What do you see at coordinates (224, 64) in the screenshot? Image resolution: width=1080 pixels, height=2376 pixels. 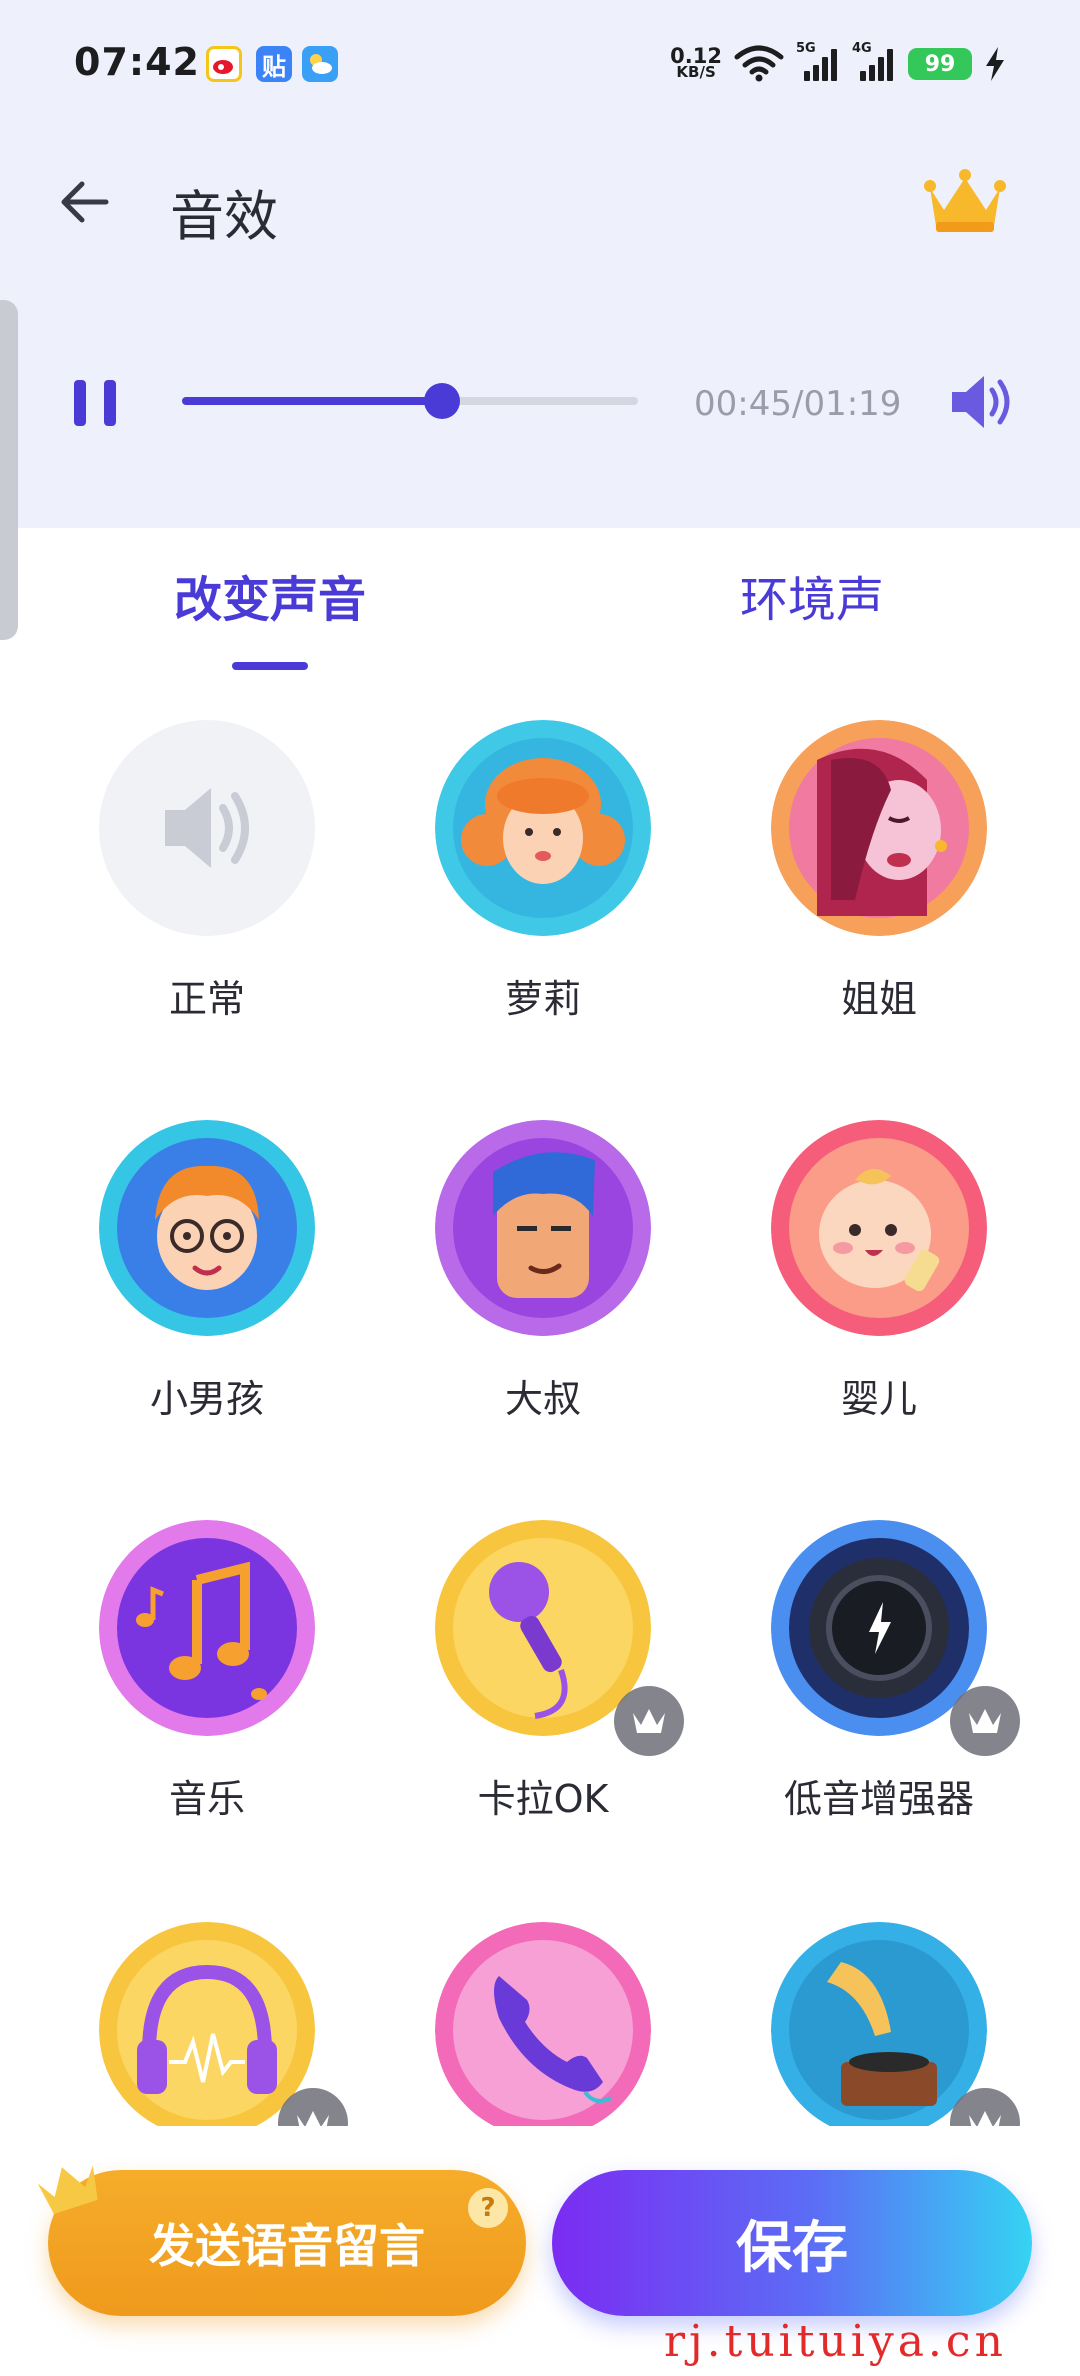 I see `weibo-icon` at bounding box center [224, 64].